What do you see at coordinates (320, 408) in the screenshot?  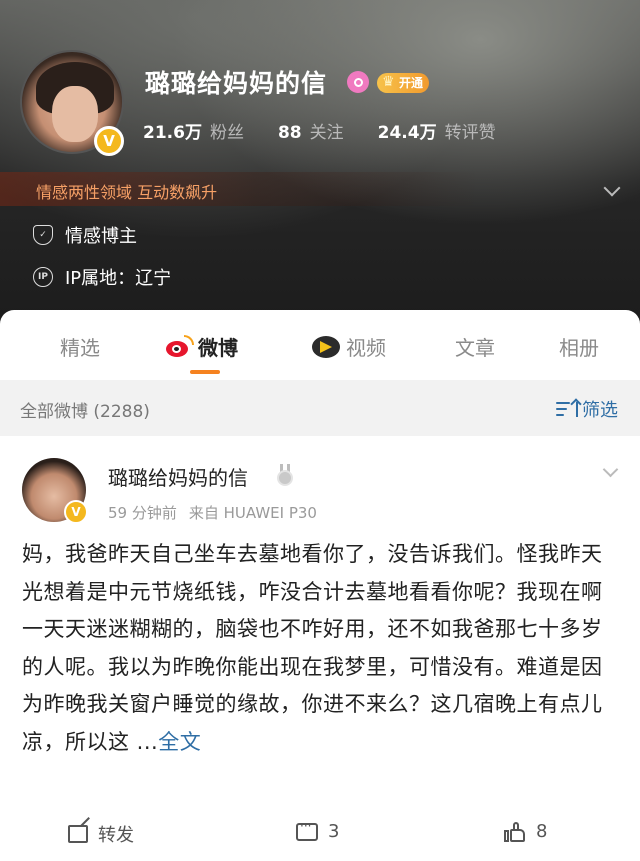 I see `filter-bar: 全部微博 (2288) 筛选` at bounding box center [320, 408].